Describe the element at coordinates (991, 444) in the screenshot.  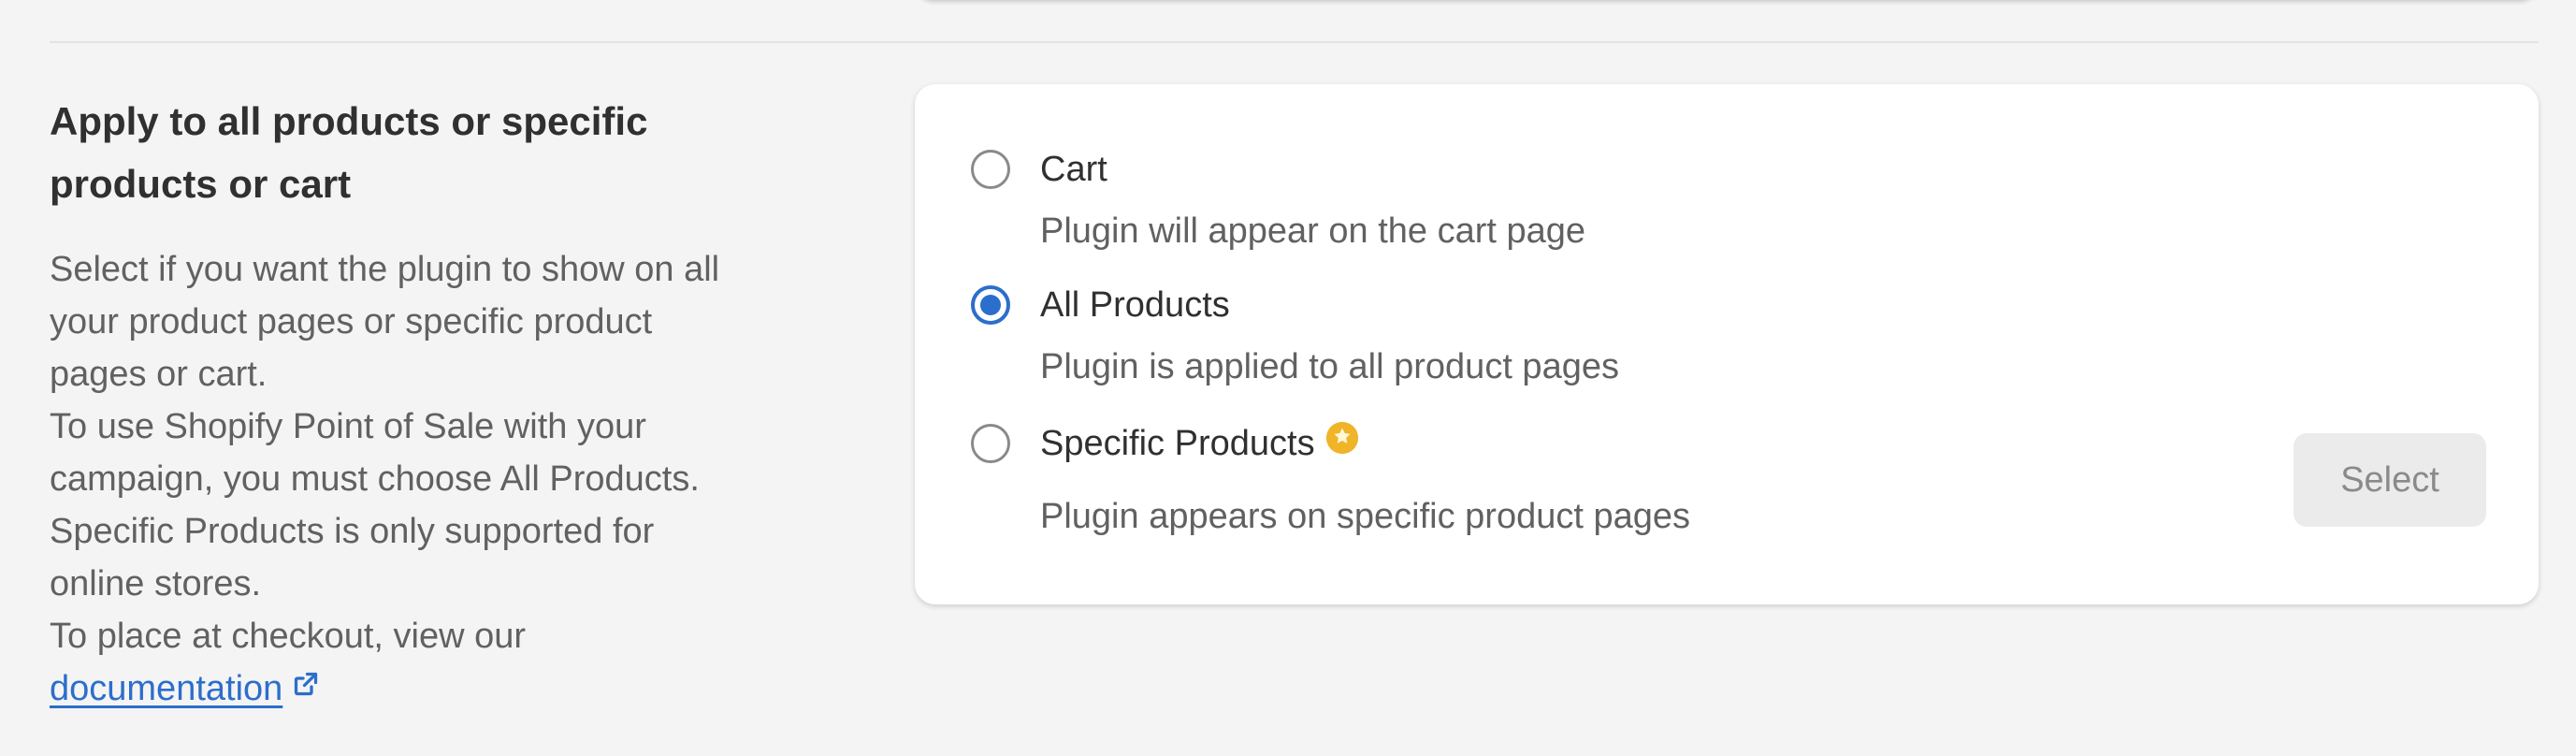
I see `specific-products-radio` at that location.